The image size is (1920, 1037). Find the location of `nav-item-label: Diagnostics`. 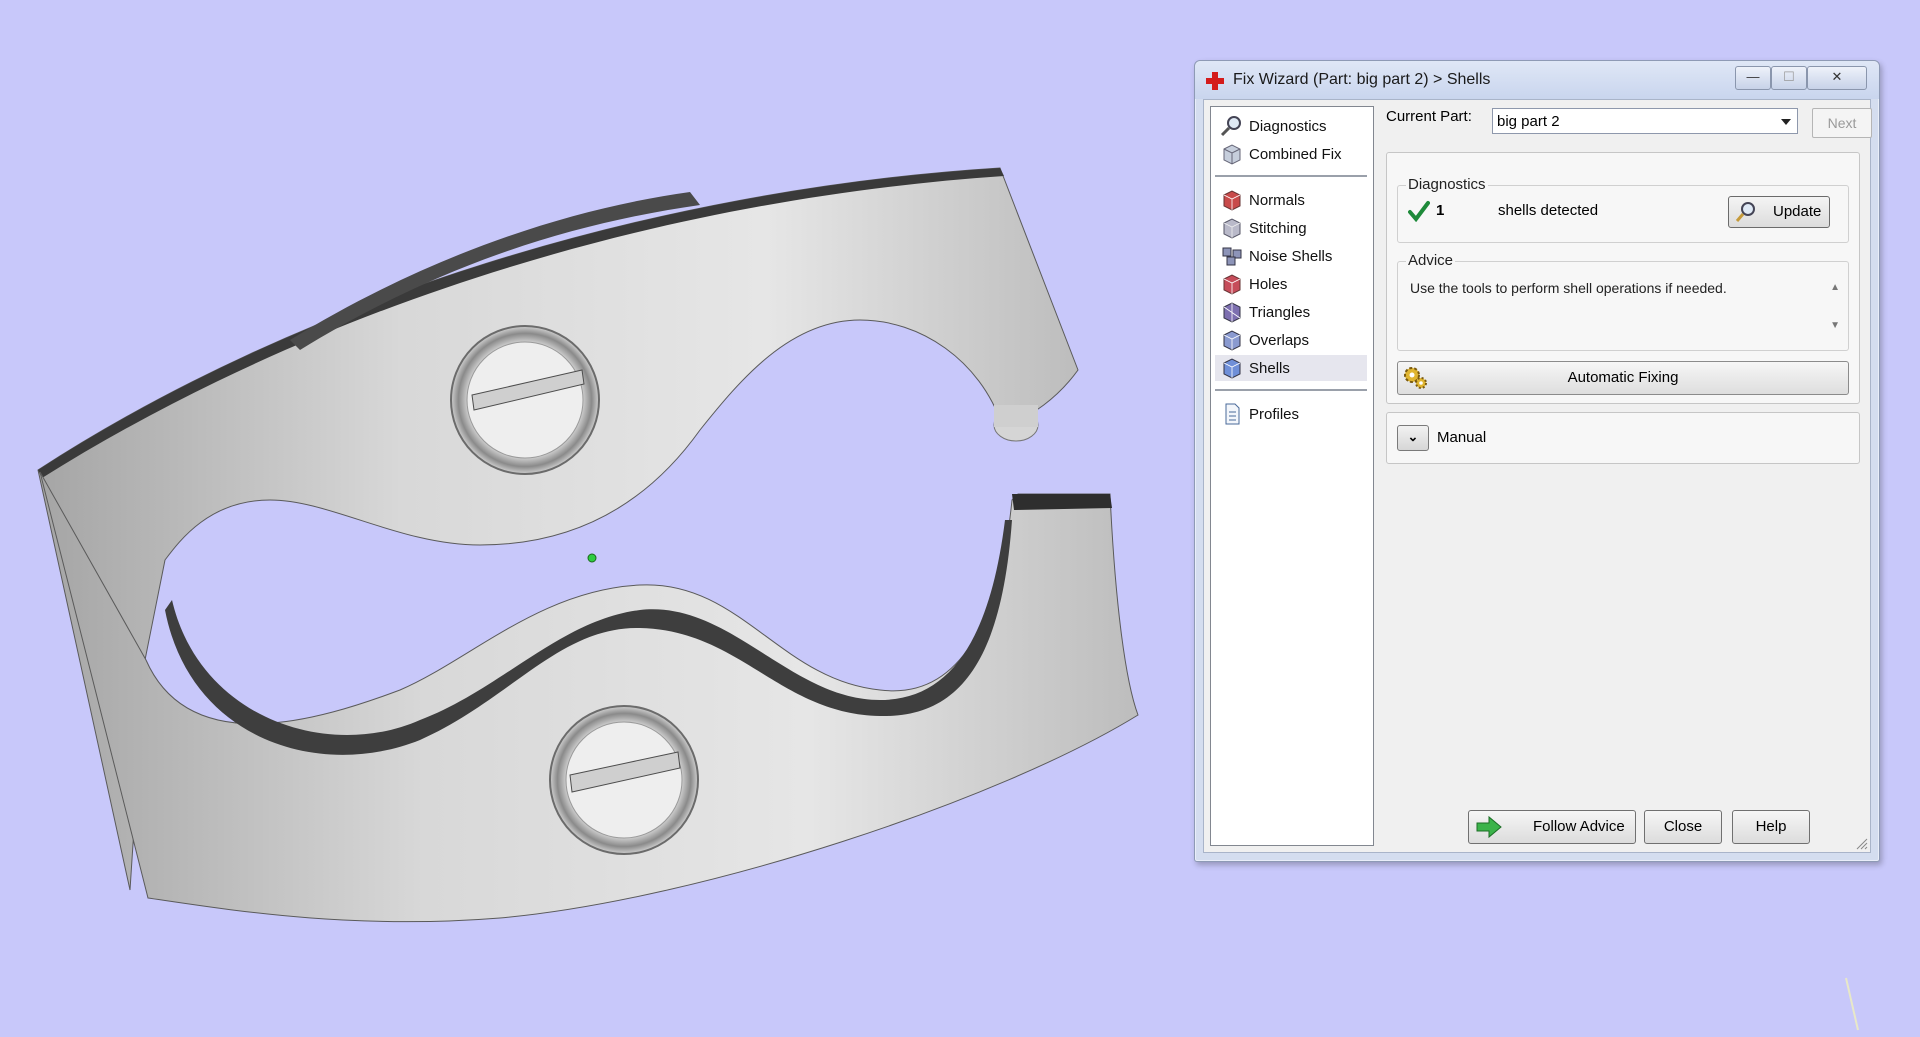

nav-item-label: Diagnostics is located at coordinates (1288, 126).